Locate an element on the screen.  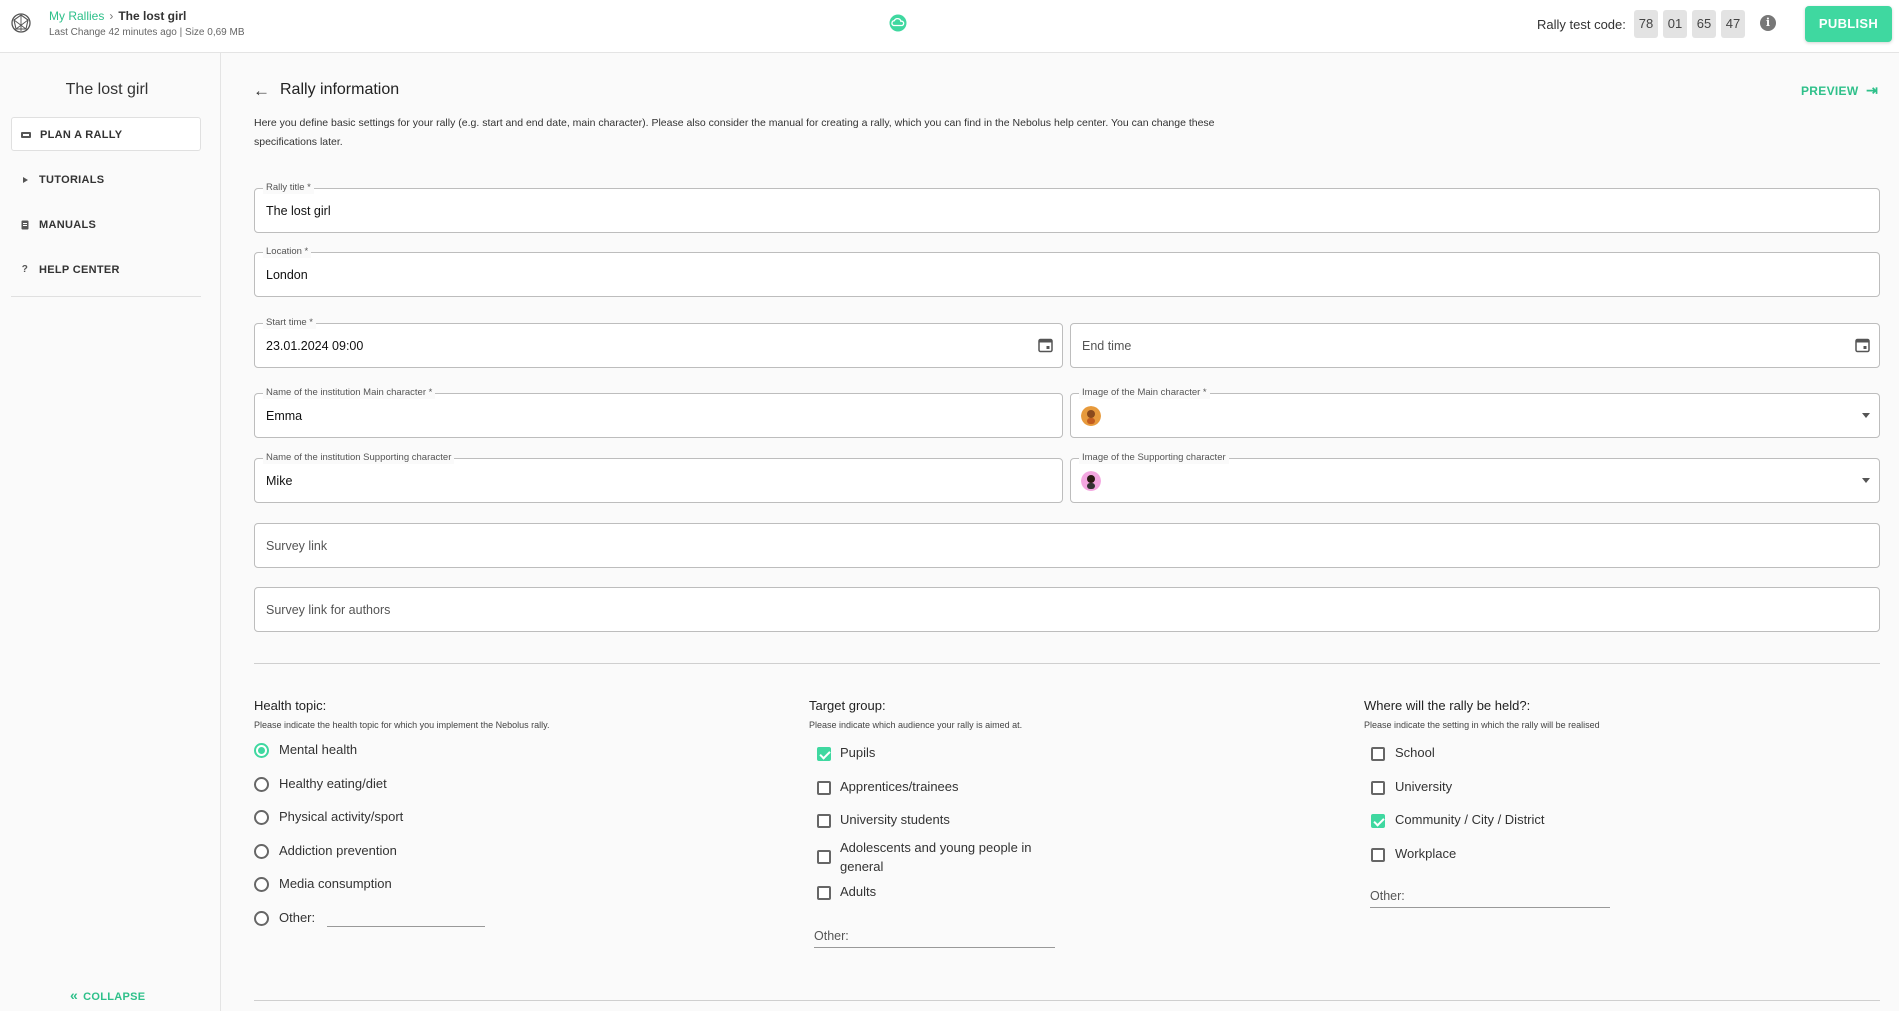
field-label: Start time * is located at coordinates (289, 323).